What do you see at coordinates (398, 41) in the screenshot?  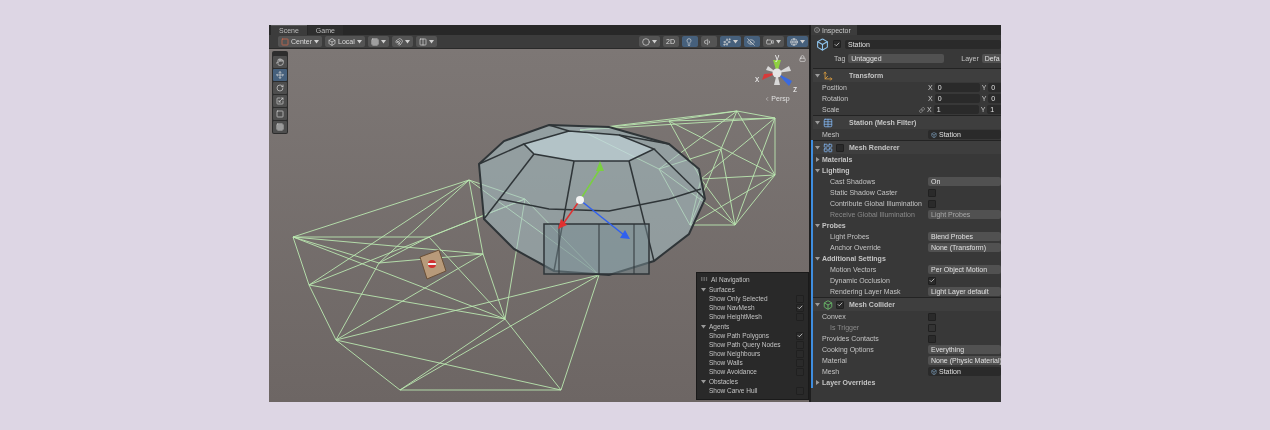 I see `magnet-icon` at bounding box center [398, 41].